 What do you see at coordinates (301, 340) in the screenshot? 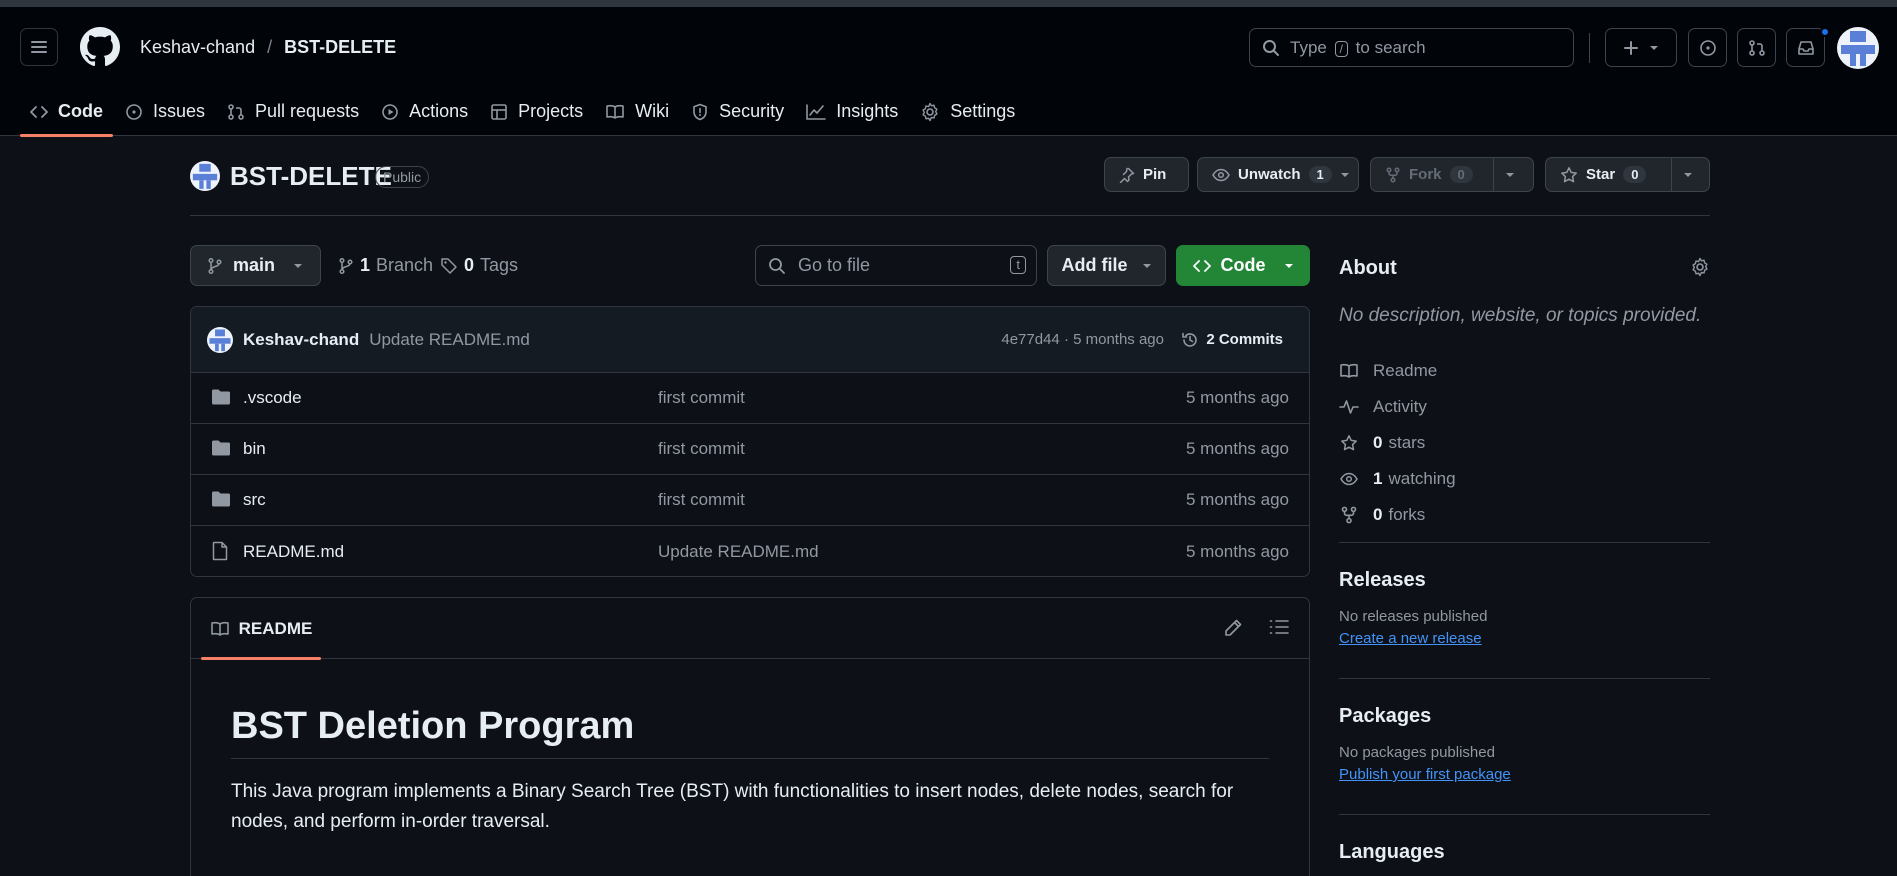
I see `commit-author: Keshav-chand` at bounding box center [301, 340].